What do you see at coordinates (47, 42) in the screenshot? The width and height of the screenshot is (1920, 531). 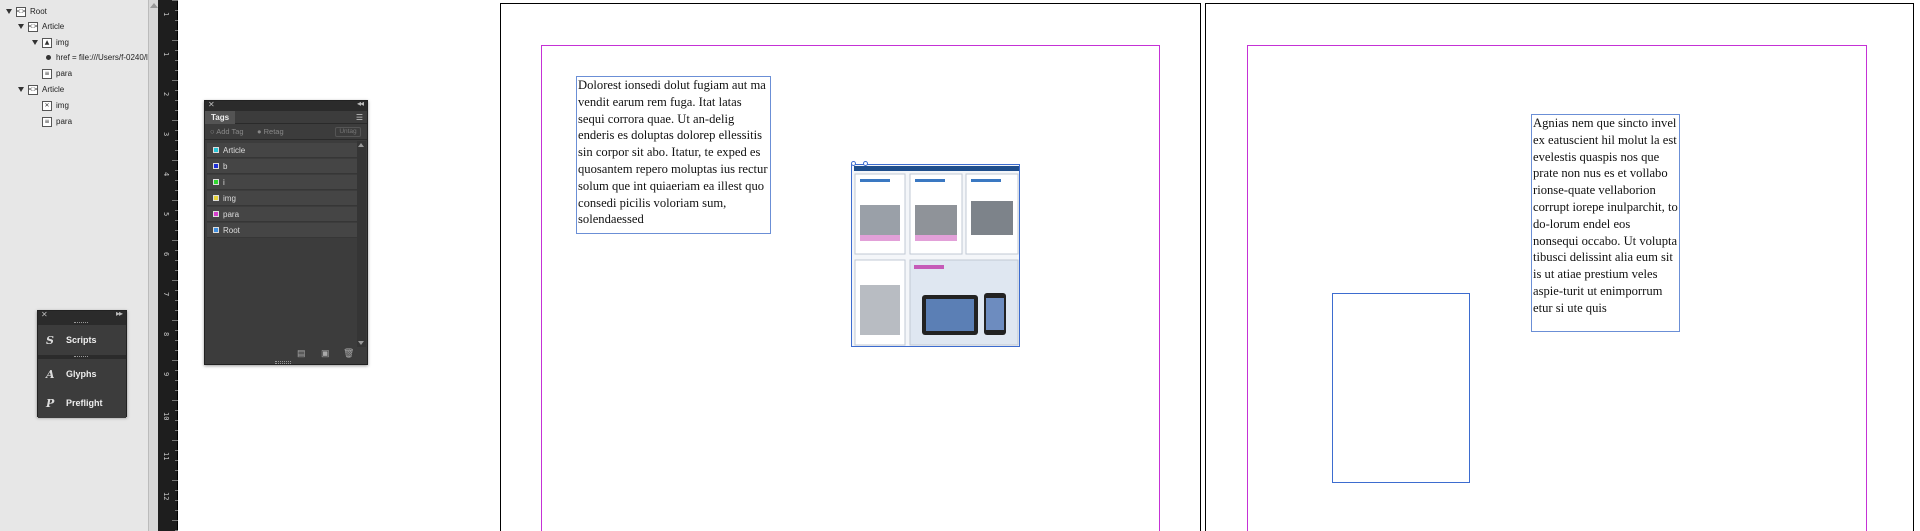 I see `image-element-icon: ▲` at bounding box center [47, 42].